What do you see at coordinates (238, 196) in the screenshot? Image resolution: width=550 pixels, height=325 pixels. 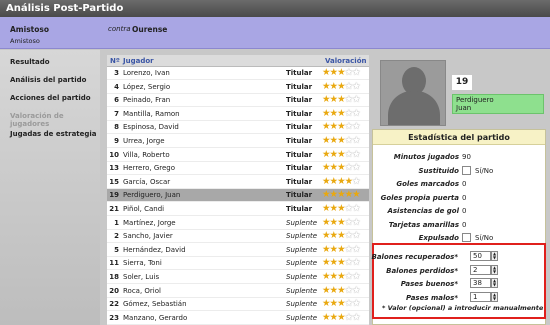 I see `table-row: 19 Perdiguero, Juan Titular ★★★★★` at bounding box center [238, 196].